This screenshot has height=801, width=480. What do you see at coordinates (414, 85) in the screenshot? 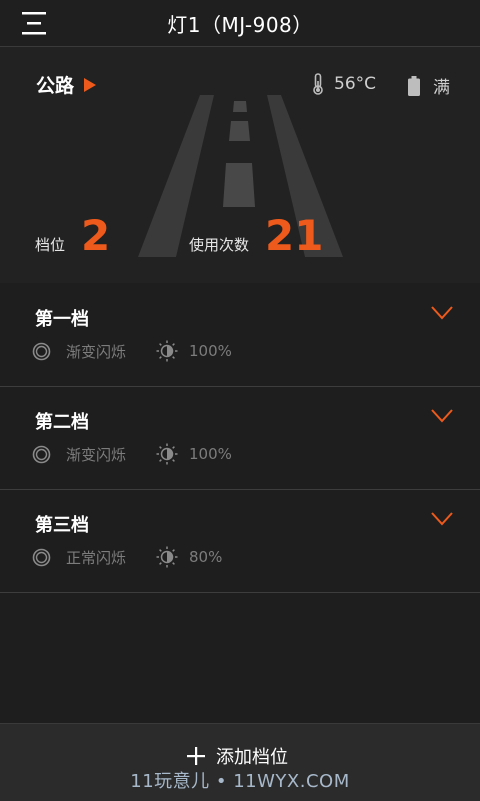
I see `battery-icon` at bounding box center [414, 85].